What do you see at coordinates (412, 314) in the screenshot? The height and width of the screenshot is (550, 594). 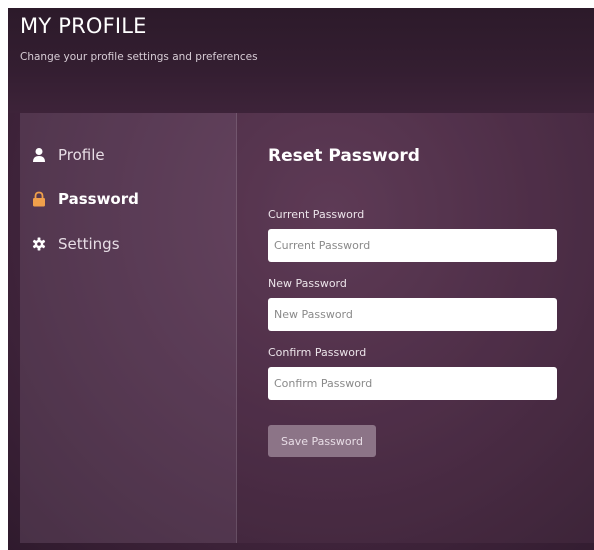 I see `new-password-input` at bounding box center [412, 314].